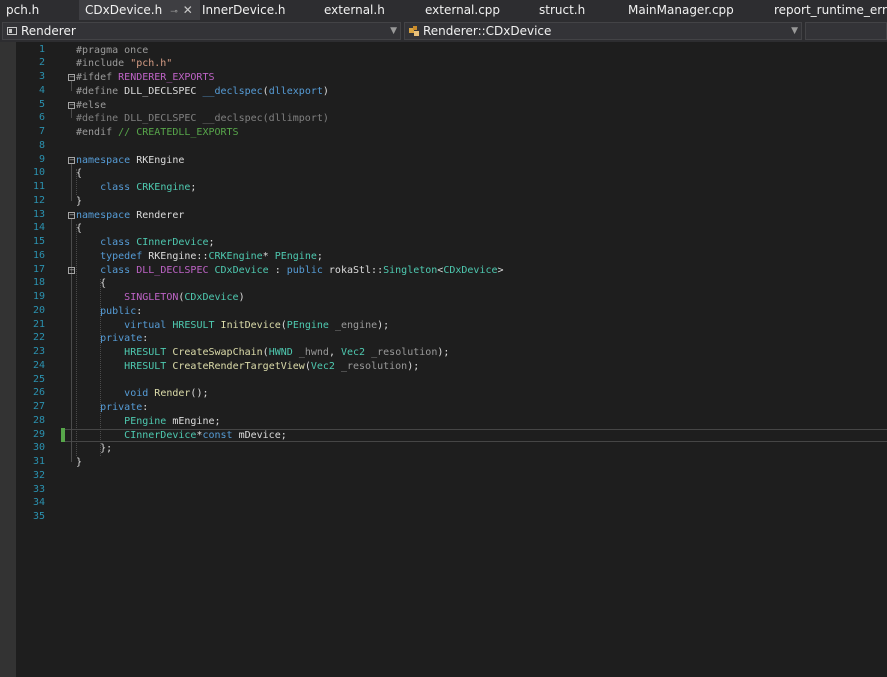 This screenshot has width=887, height=677. What do you see at coordinates (100, 91) in the screenshot?
I see `code-token: #define` at bounding box center [100, 91].